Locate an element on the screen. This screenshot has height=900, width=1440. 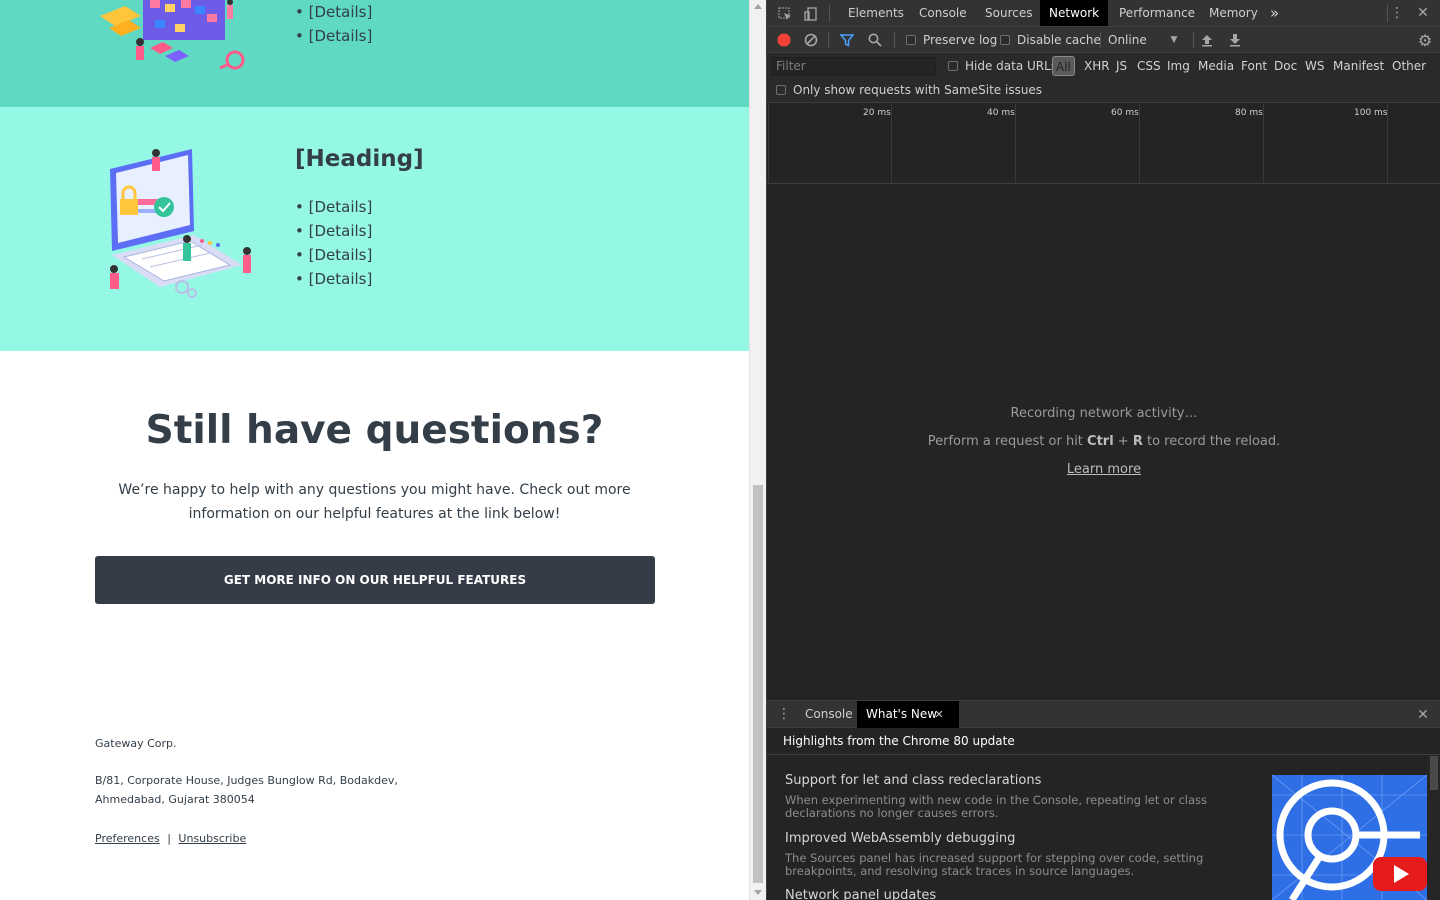
device-toolbar-icon is located at coordinates (811, 14).